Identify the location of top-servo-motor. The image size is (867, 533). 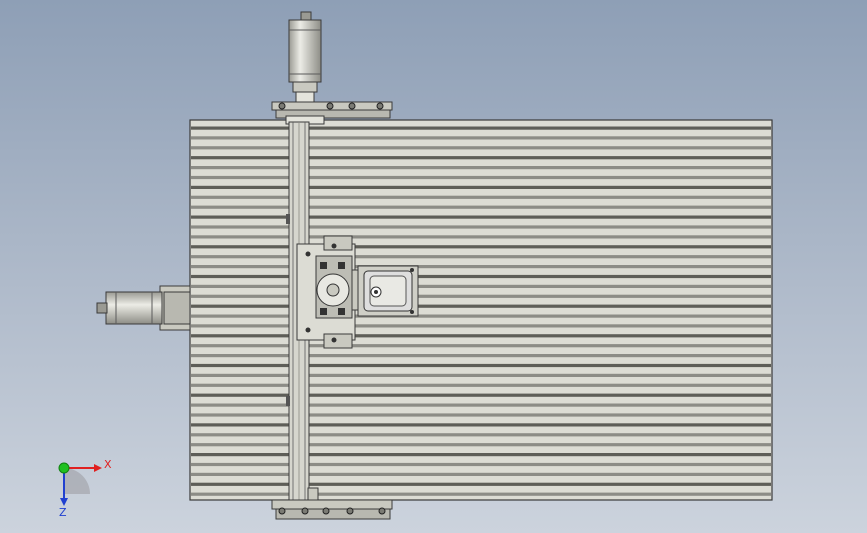
(305, 59).